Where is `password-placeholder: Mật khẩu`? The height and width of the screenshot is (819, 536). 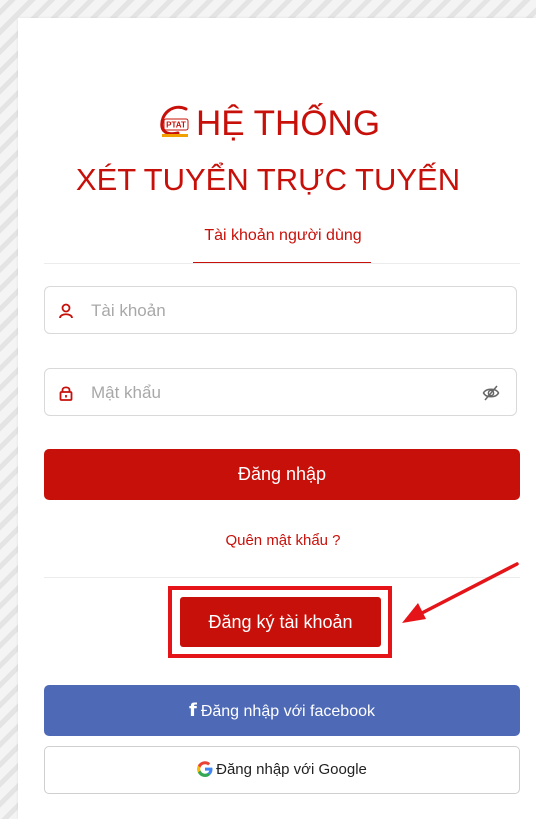 password-placeholder: Mật khẩu is located at coordinates (126, 392).